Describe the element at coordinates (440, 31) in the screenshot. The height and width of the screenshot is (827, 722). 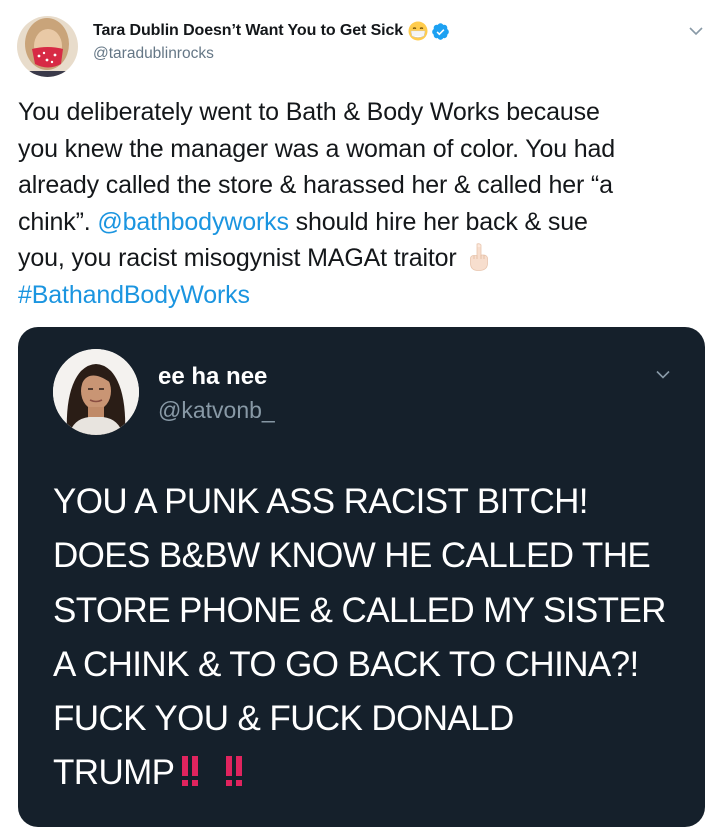
I see `verified-badge-icon` at that location.